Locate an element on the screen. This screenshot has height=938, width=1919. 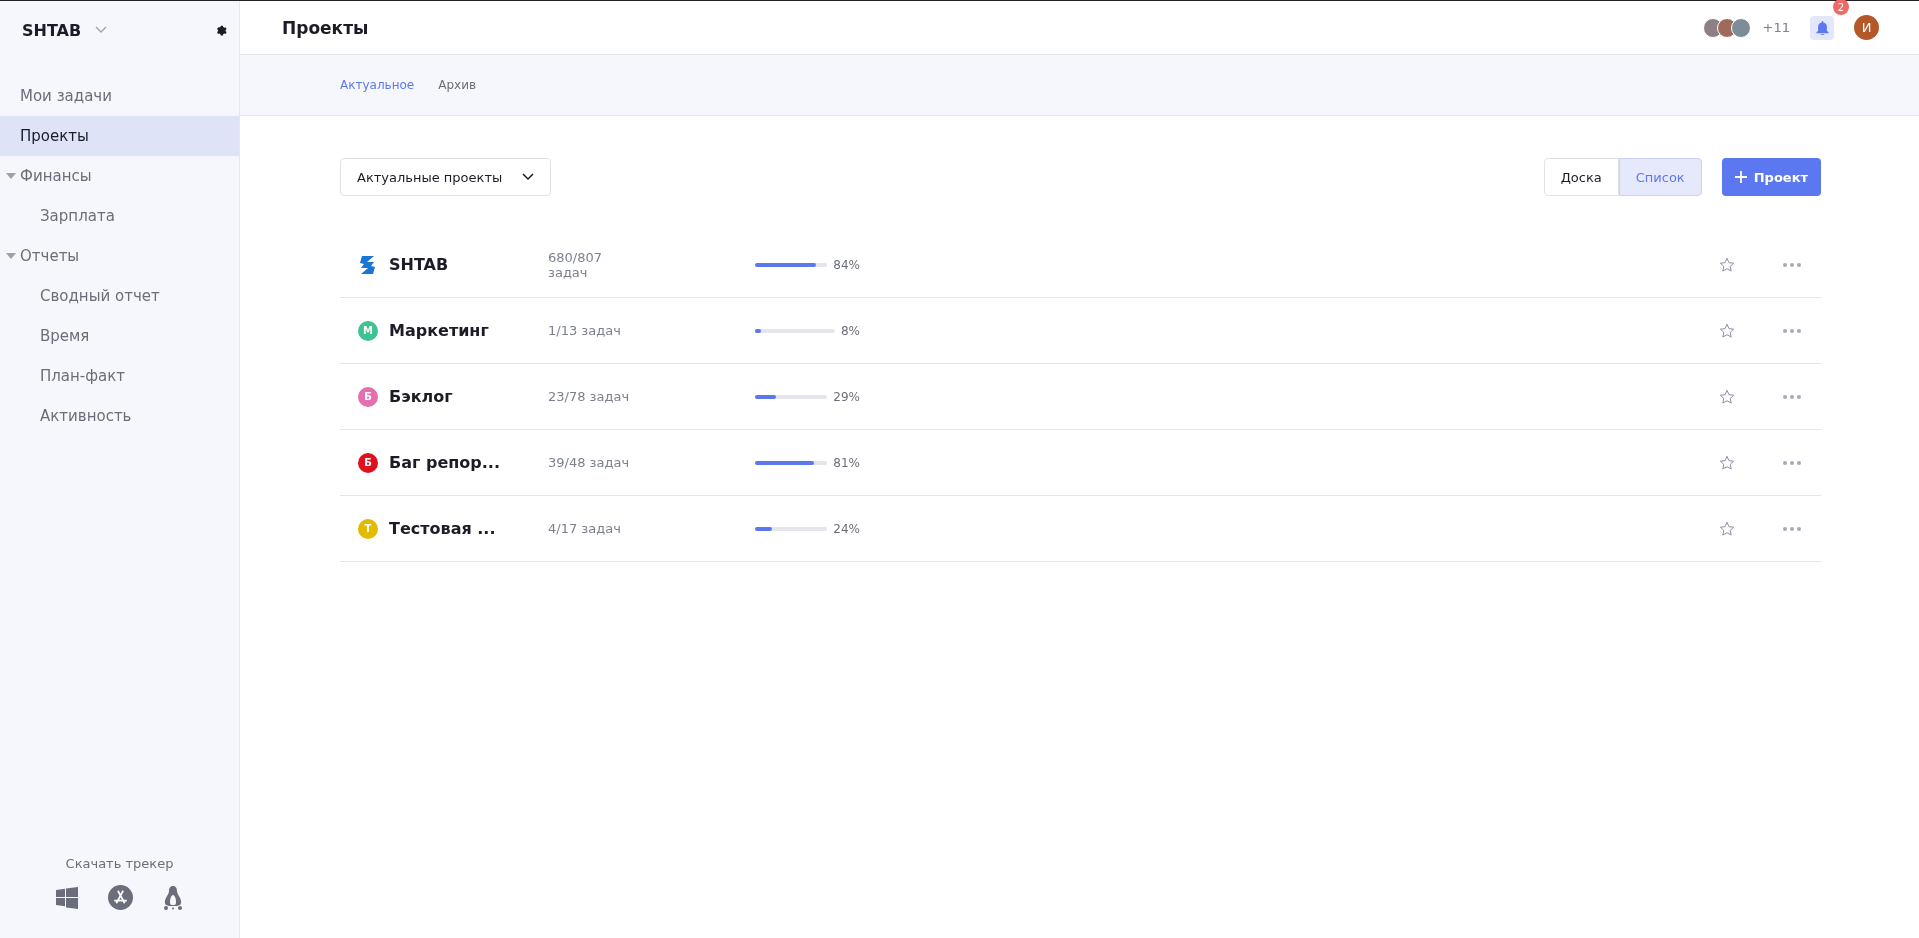
view-toggle: Список is located at coordinates (1660, 177).